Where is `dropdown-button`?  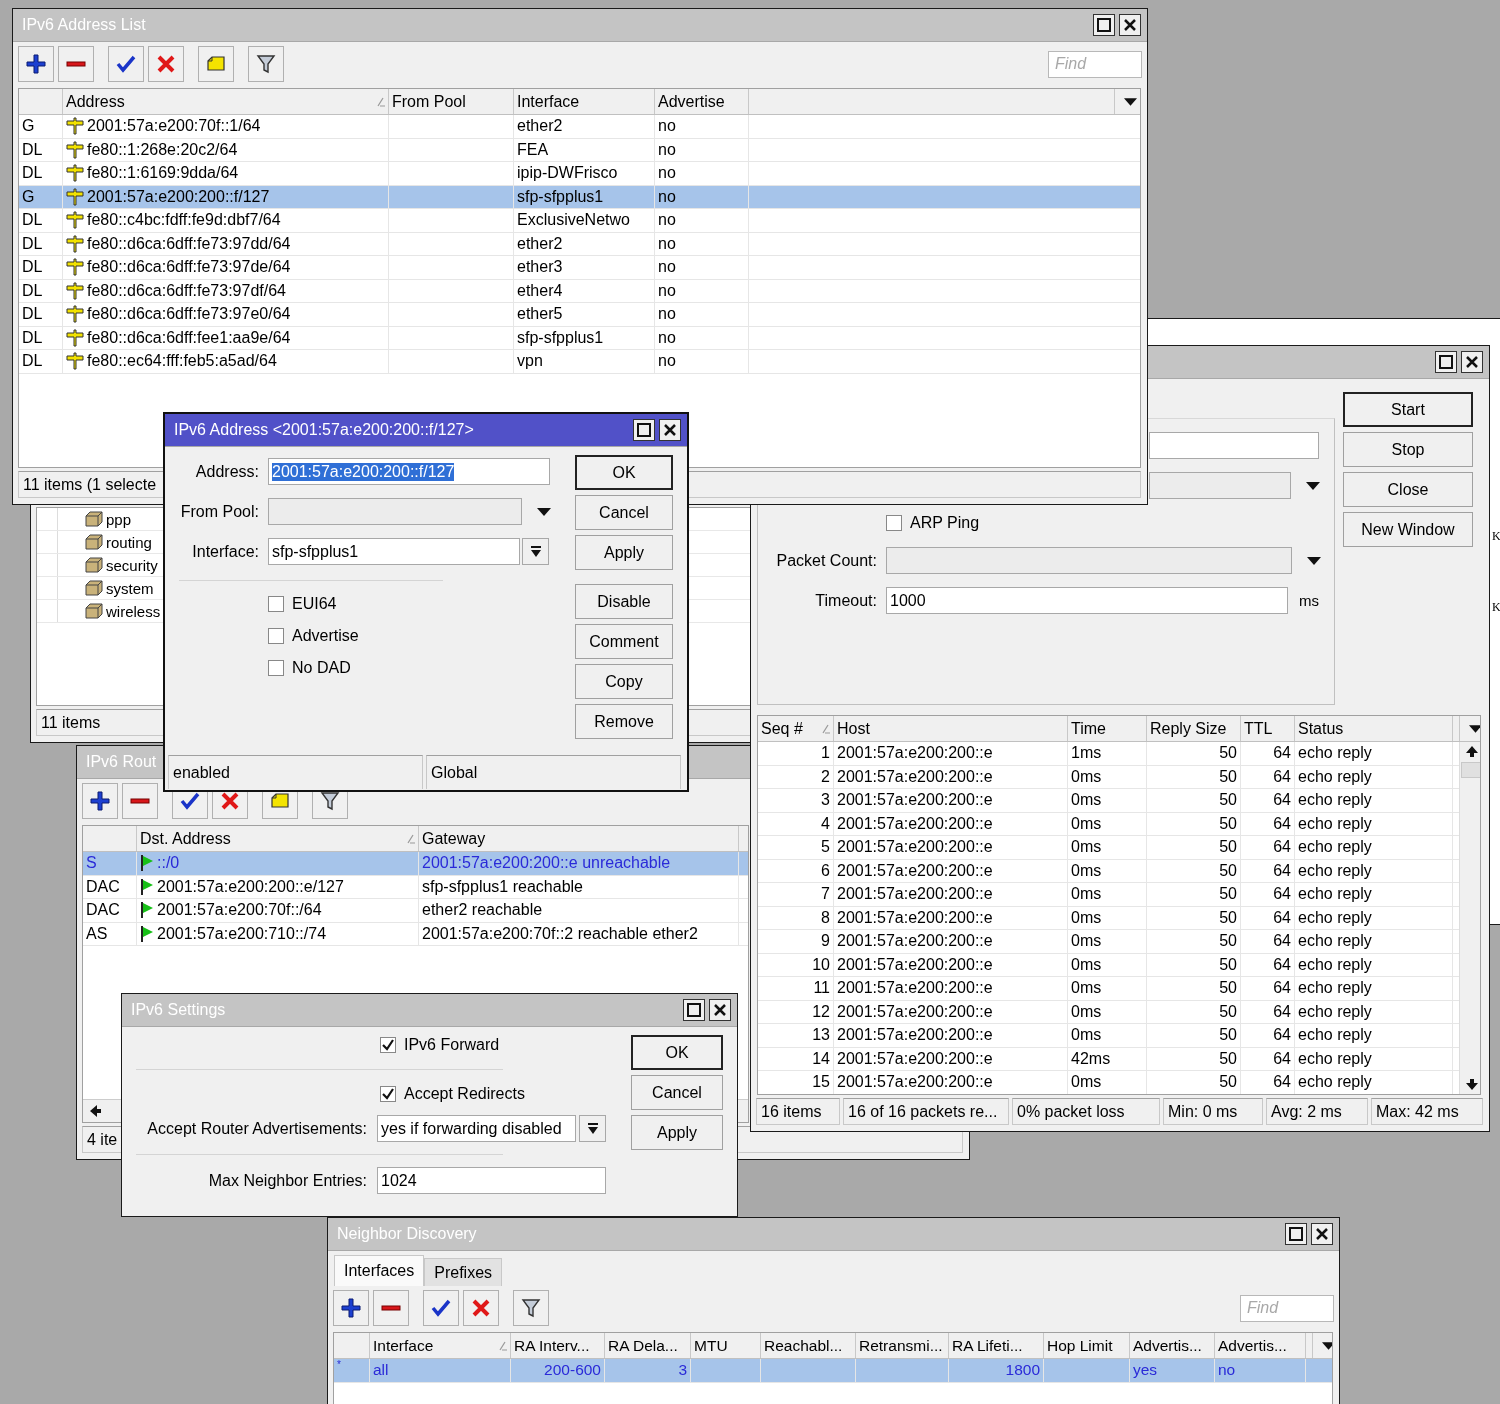
dropdown-button is located at coordinates (535, 551).